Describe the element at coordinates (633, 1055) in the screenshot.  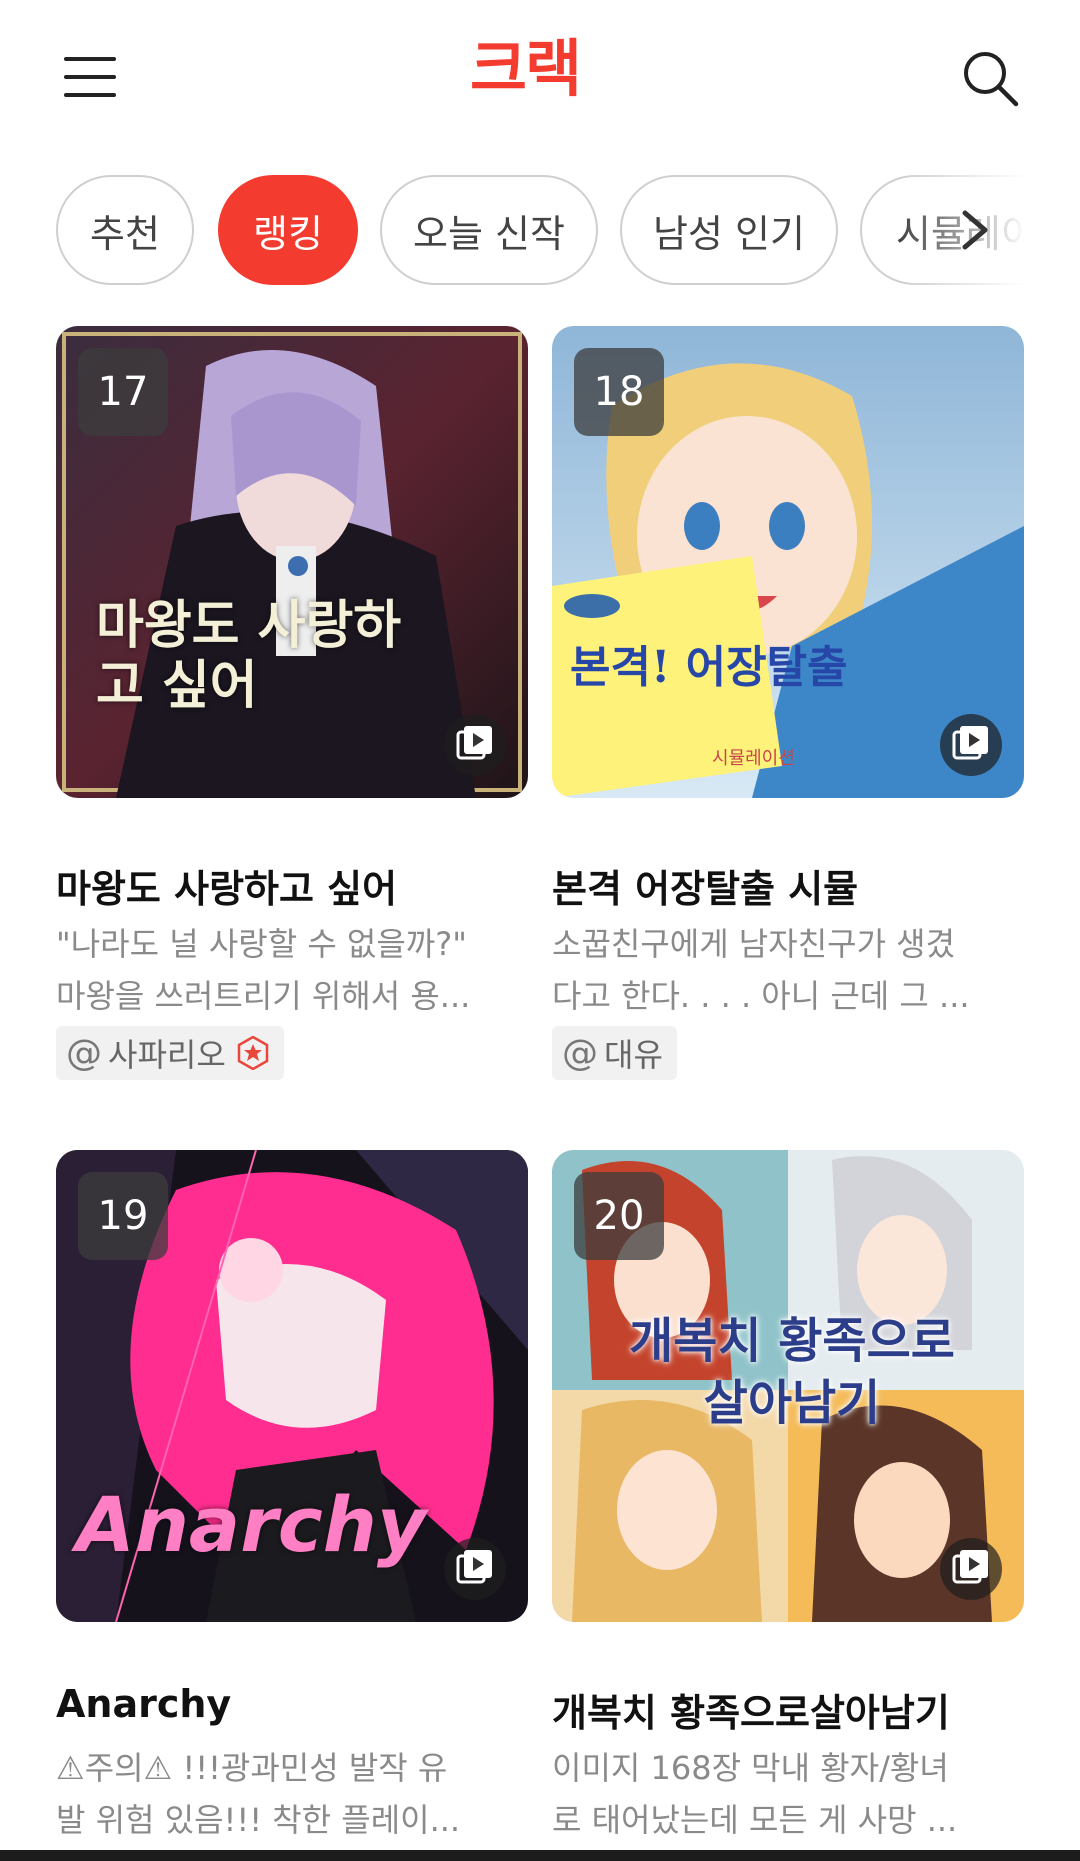
I see `author-name: 대유` at that location.